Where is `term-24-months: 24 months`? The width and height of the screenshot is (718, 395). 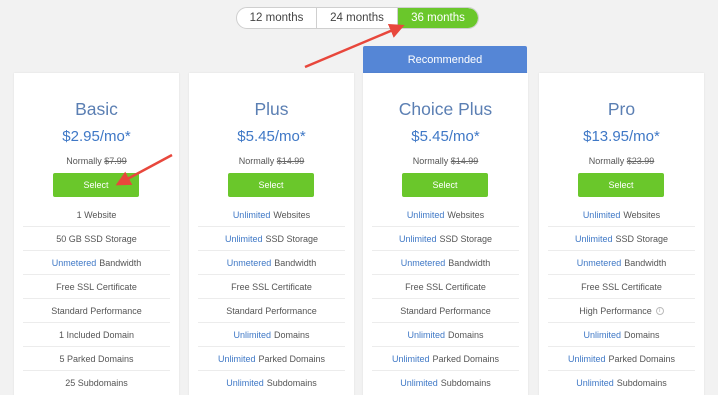 term-24-months: 24 months is located at coordinates (357, 18).